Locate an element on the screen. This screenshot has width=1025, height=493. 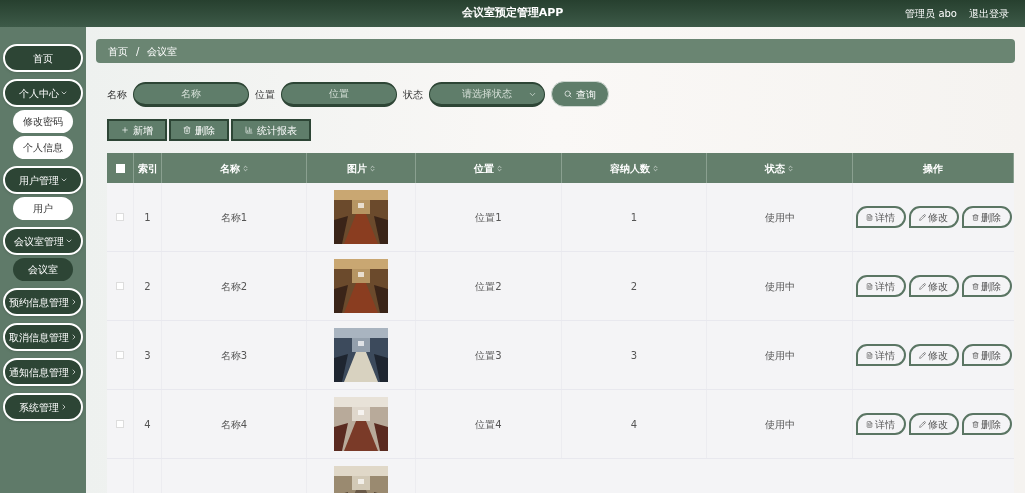
column-header: 索引 is located at coordinates (147, 168).